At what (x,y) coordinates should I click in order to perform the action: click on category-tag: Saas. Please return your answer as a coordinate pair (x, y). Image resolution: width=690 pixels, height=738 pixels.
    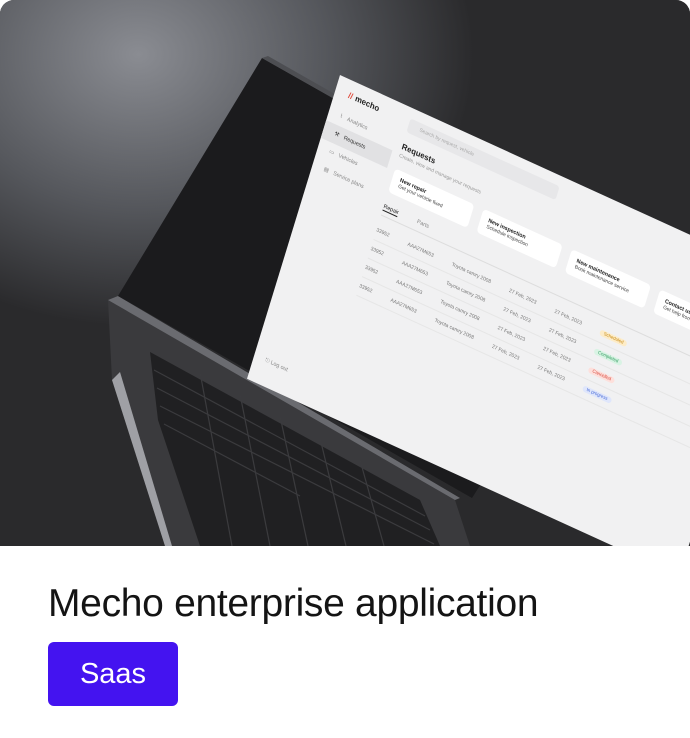
    Looking at the image, I should click on (113, 674).